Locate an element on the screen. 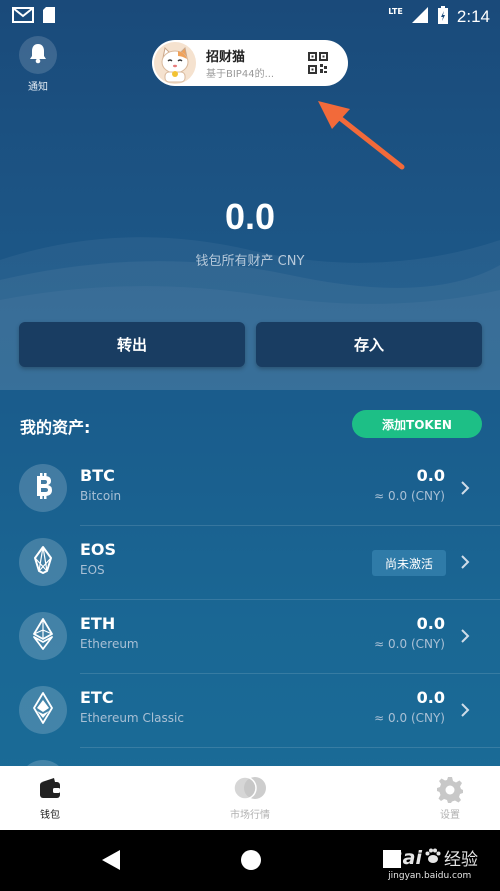  notifications-button: 通知 is located at coordinates (38, 64).